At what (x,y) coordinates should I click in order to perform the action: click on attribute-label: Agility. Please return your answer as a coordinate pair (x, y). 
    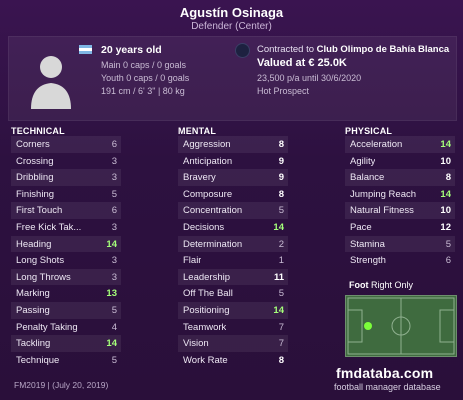
    Looking at the image, I should click on (363, 161).